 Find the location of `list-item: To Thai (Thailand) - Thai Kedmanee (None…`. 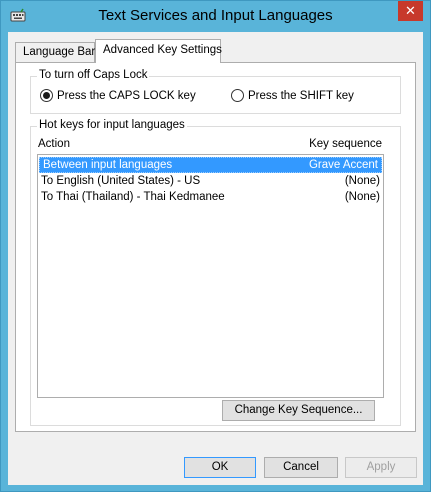

list-item: To Thai (Thailand) - Thai Kedmanee (None… is located at coordinates (210, 197).